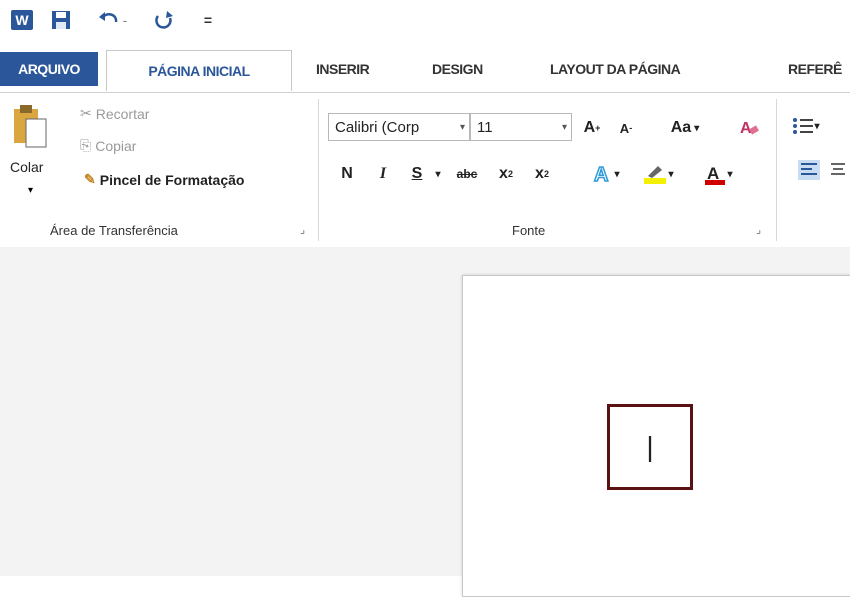  I want to click on text-effects-icon: A, so click(602, 174).